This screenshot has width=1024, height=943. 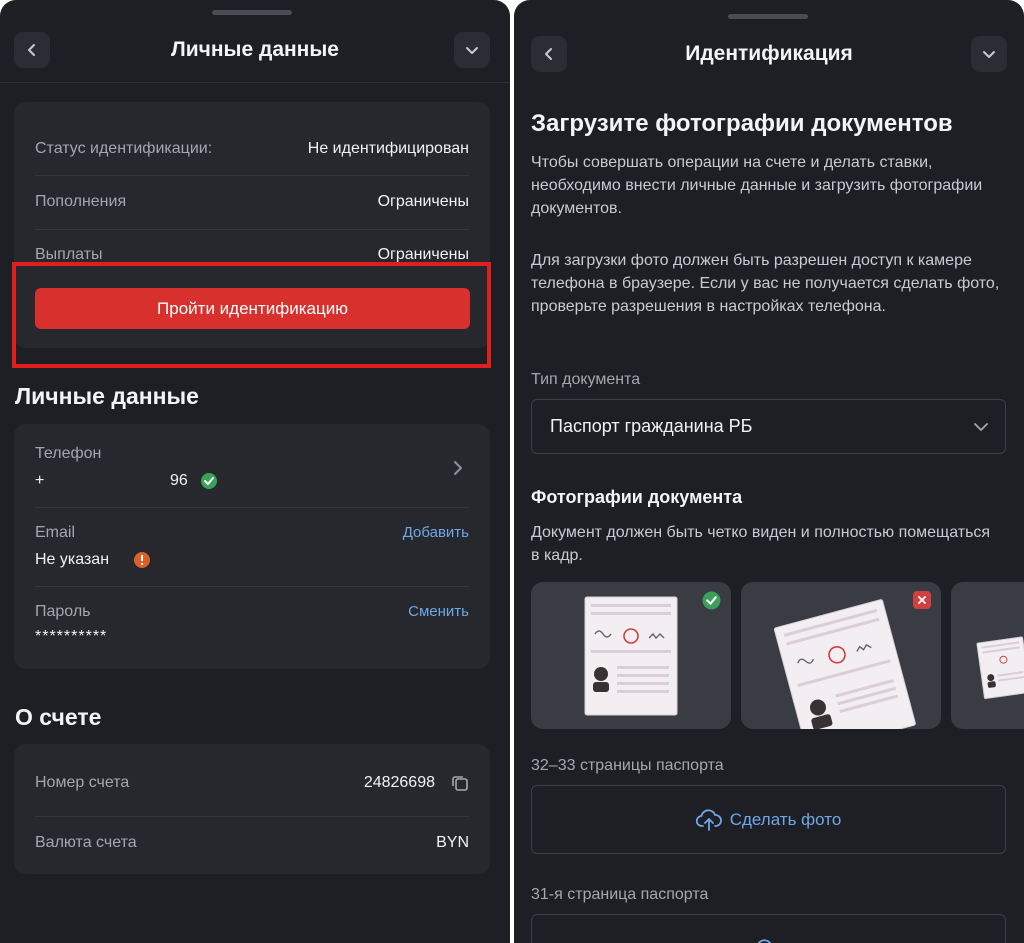 I want to click on example-photo-good, so click(x=631, y=655).